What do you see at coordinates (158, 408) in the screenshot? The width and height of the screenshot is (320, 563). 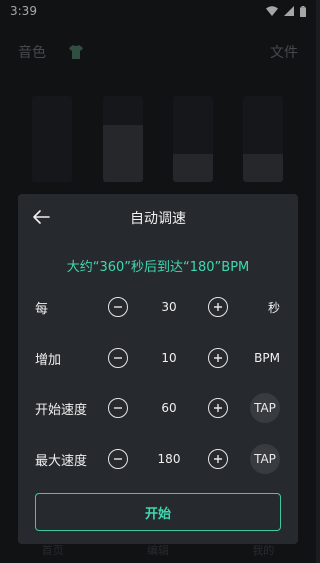 I see `start-speed-row: 开始速度 60 TAP` at bounding box center [158, 408].